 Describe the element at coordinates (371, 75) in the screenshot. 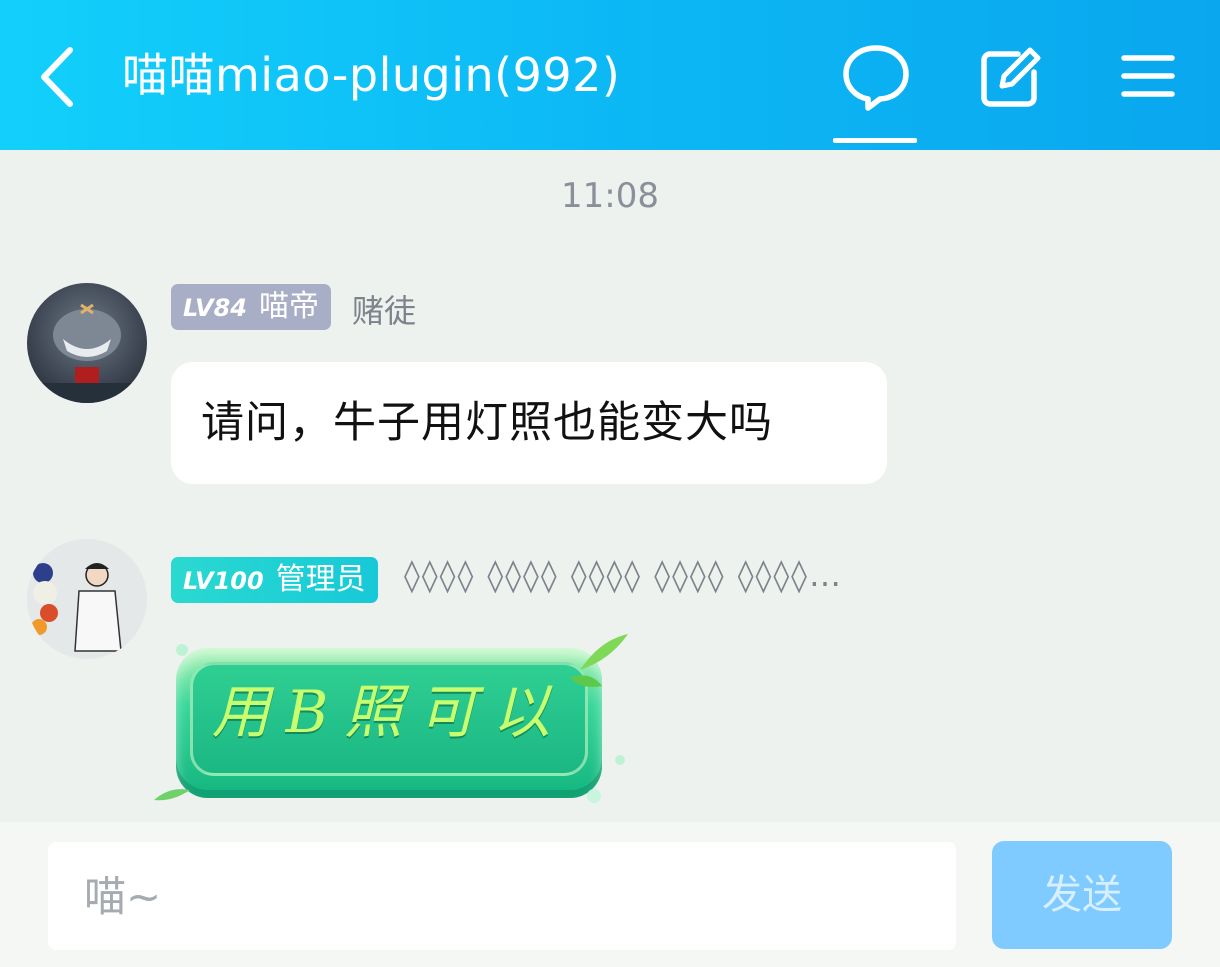

I see `group-title: 喵喵miao-plugin(992)` at that location.